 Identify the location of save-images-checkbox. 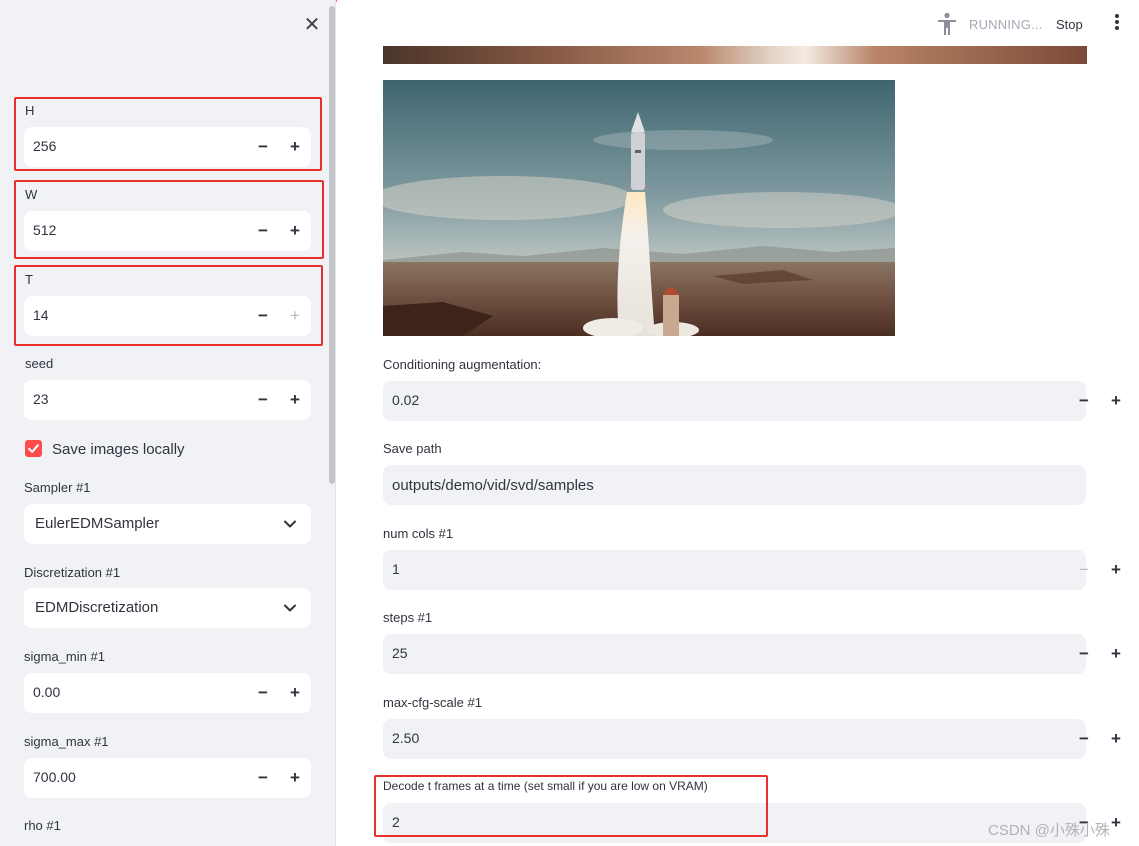
(33, 448).